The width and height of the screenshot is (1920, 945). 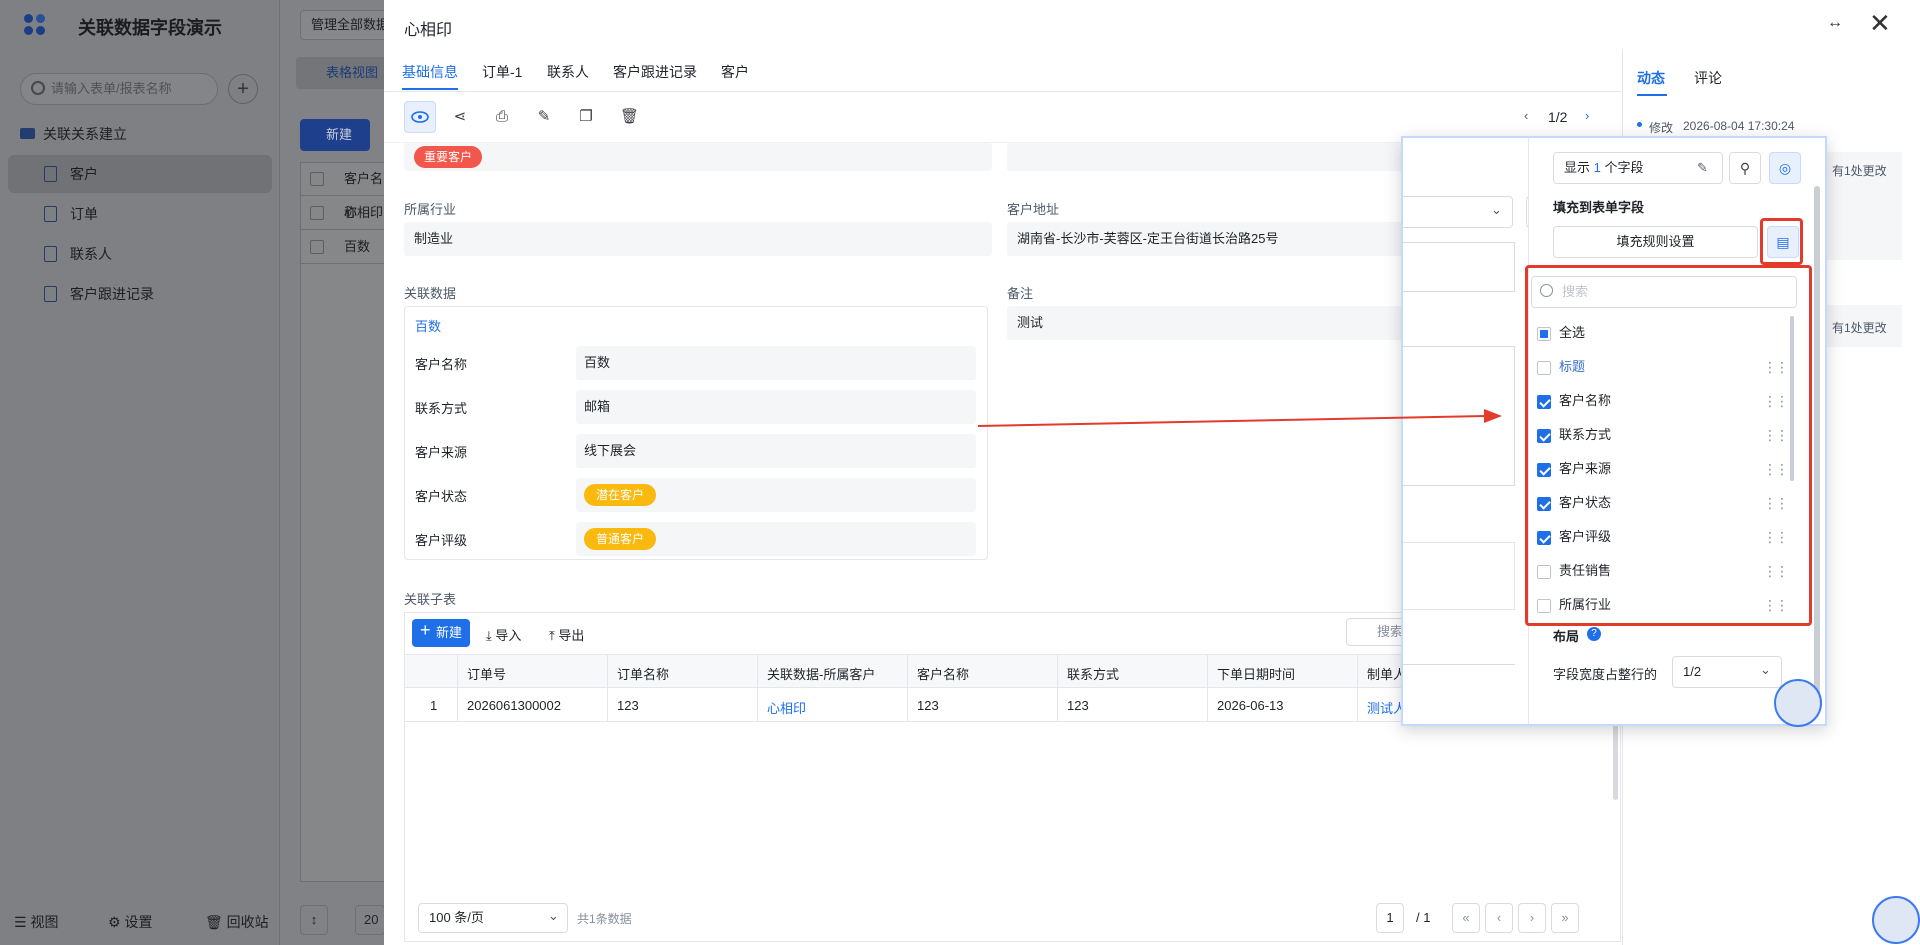 What do you see at coordinates (1664, 292) in the screenshot?
I see `field-search-input: 搜索` at bounding box center [1664, 292].